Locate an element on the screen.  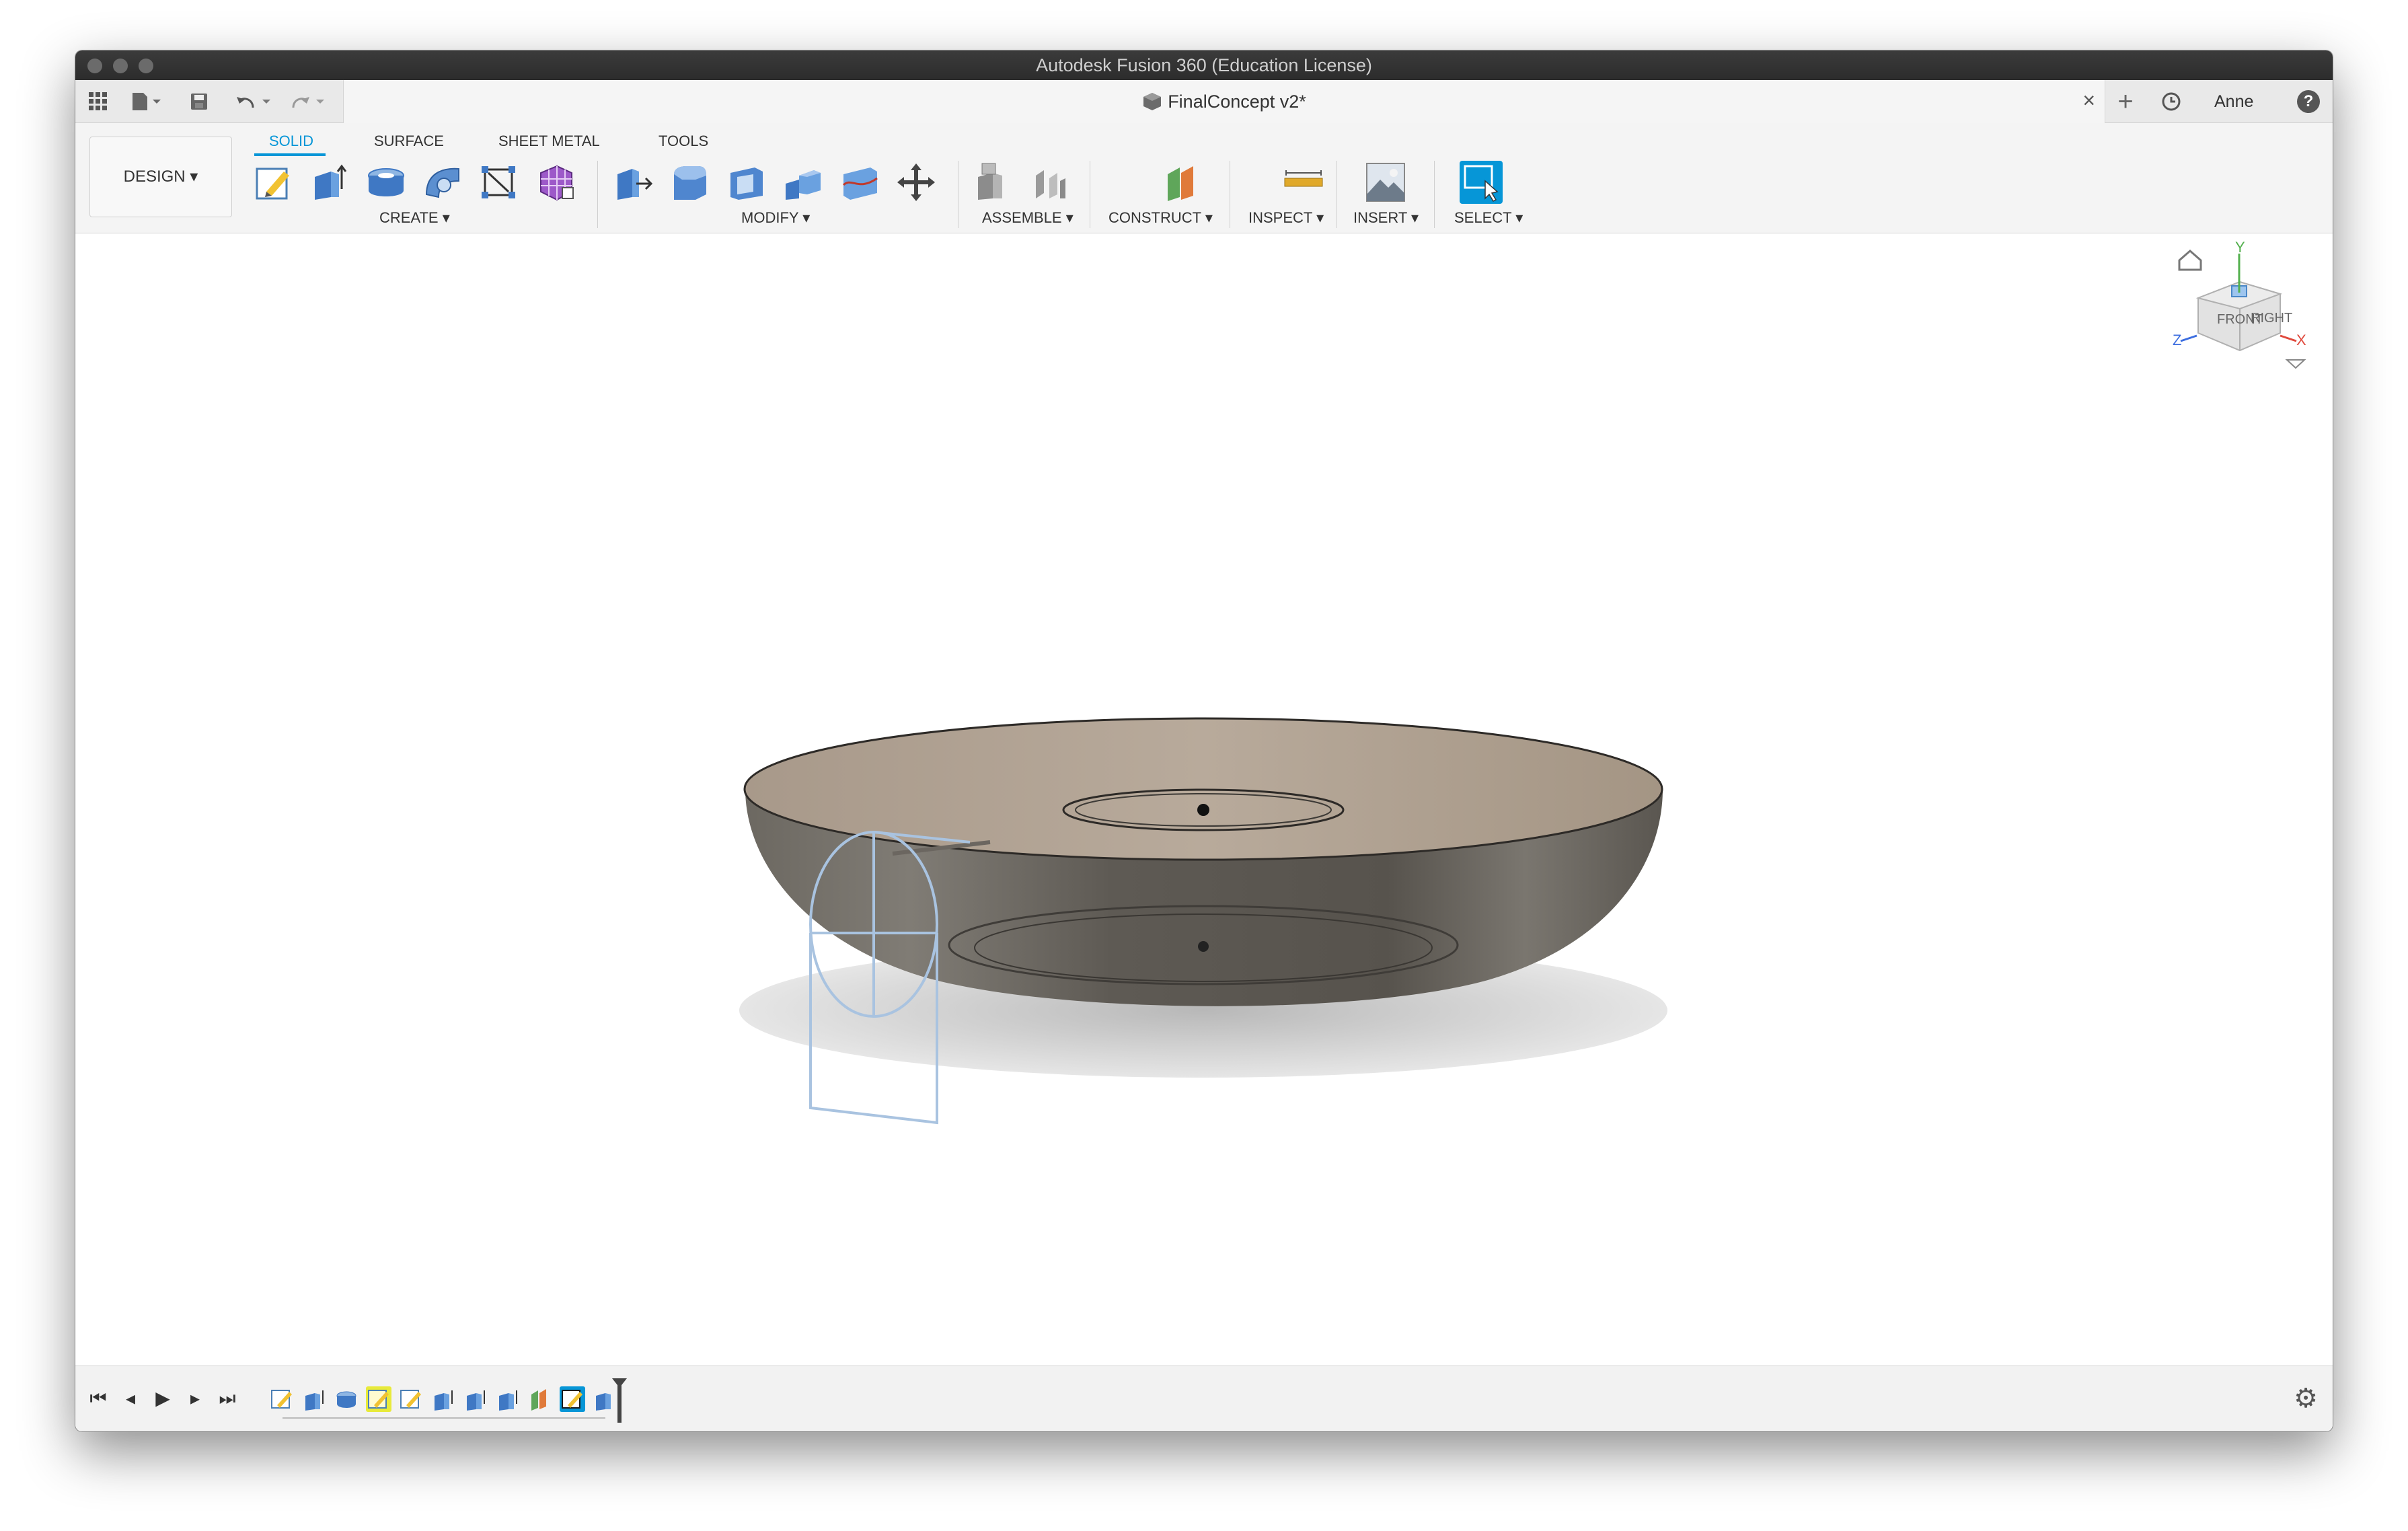
timeline-sketch-highlighted-icon is located at coordinates (378, 1399).